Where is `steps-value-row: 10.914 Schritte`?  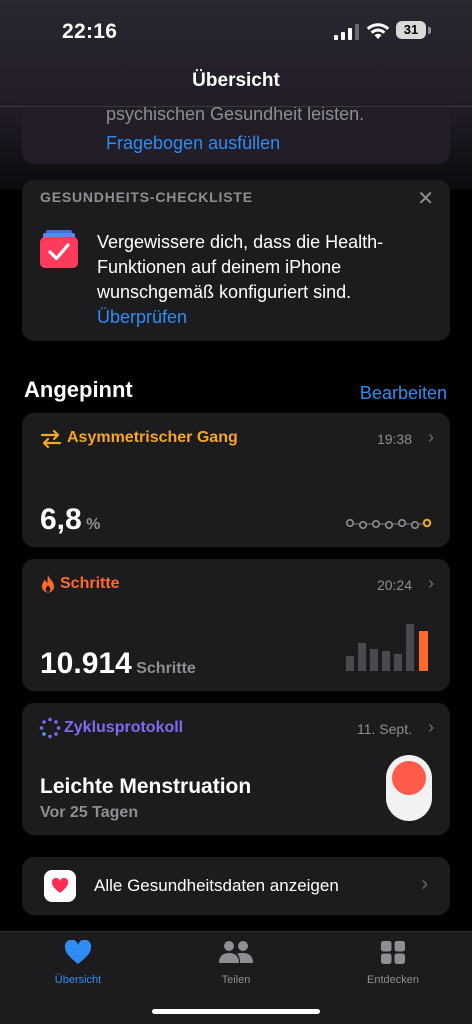 steps-value-row: 10.914 Schritte is located at coordinates (118, 664).